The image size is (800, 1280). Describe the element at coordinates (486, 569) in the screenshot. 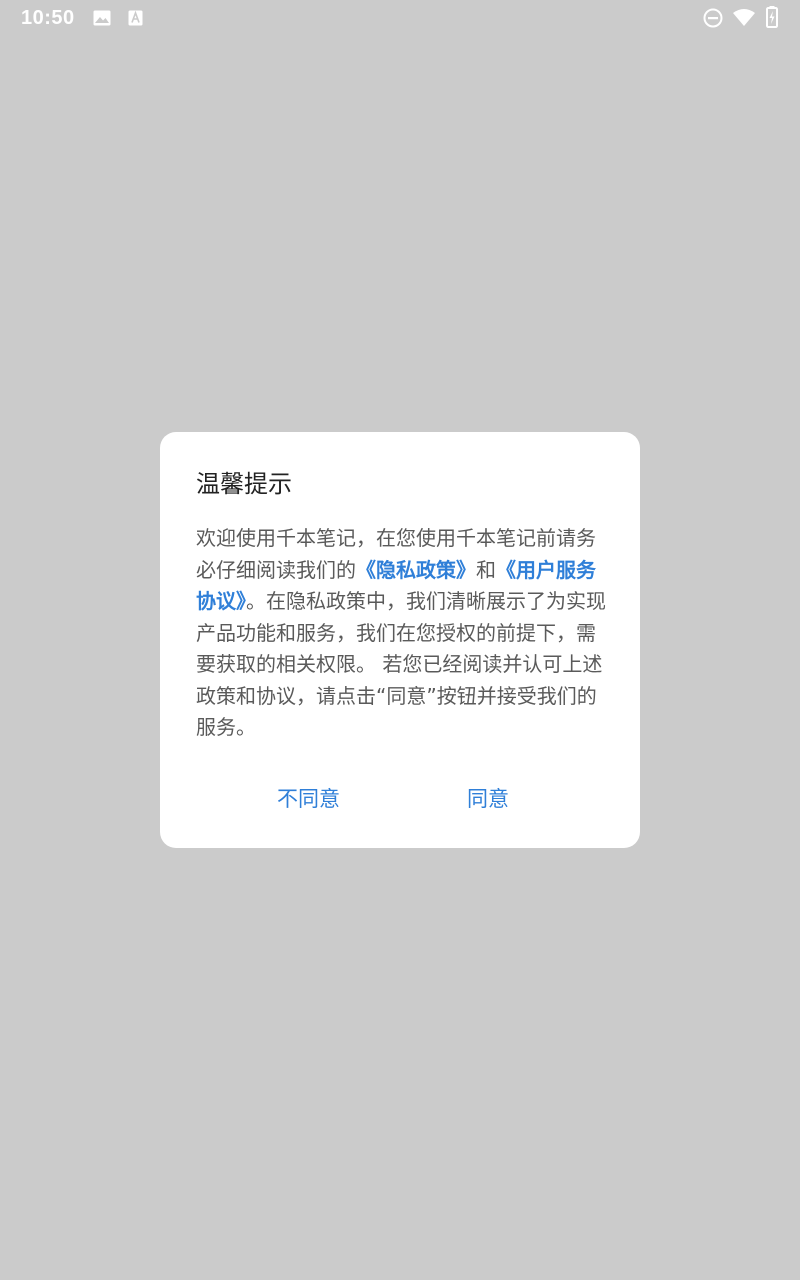

I see `body-text-2: 和` at that location.